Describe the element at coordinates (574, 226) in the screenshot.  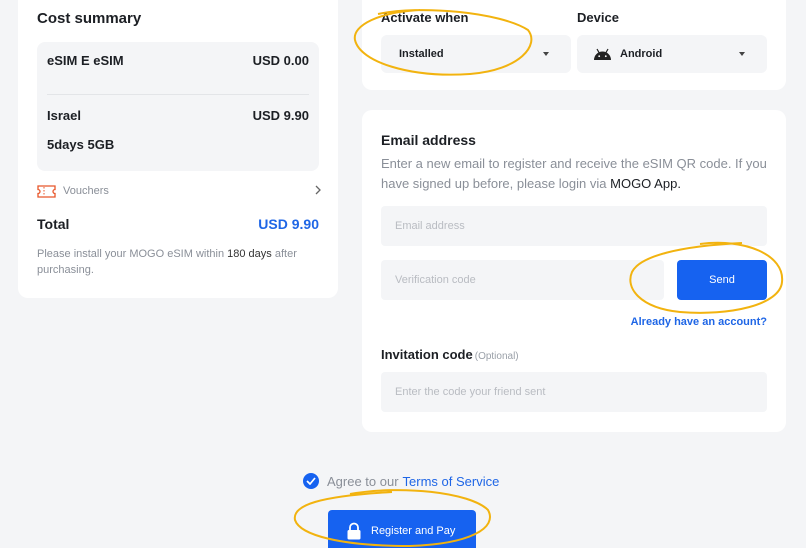
I see `email-input` at that location.